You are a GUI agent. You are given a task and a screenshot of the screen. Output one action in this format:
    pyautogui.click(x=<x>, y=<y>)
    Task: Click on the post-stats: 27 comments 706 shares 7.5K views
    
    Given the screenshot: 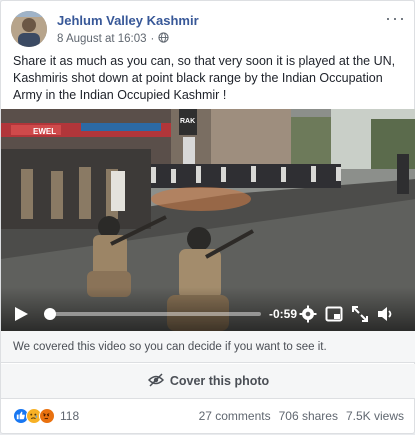 What is the action you would take?
    pyautogui.click(x=301, y=416)
    